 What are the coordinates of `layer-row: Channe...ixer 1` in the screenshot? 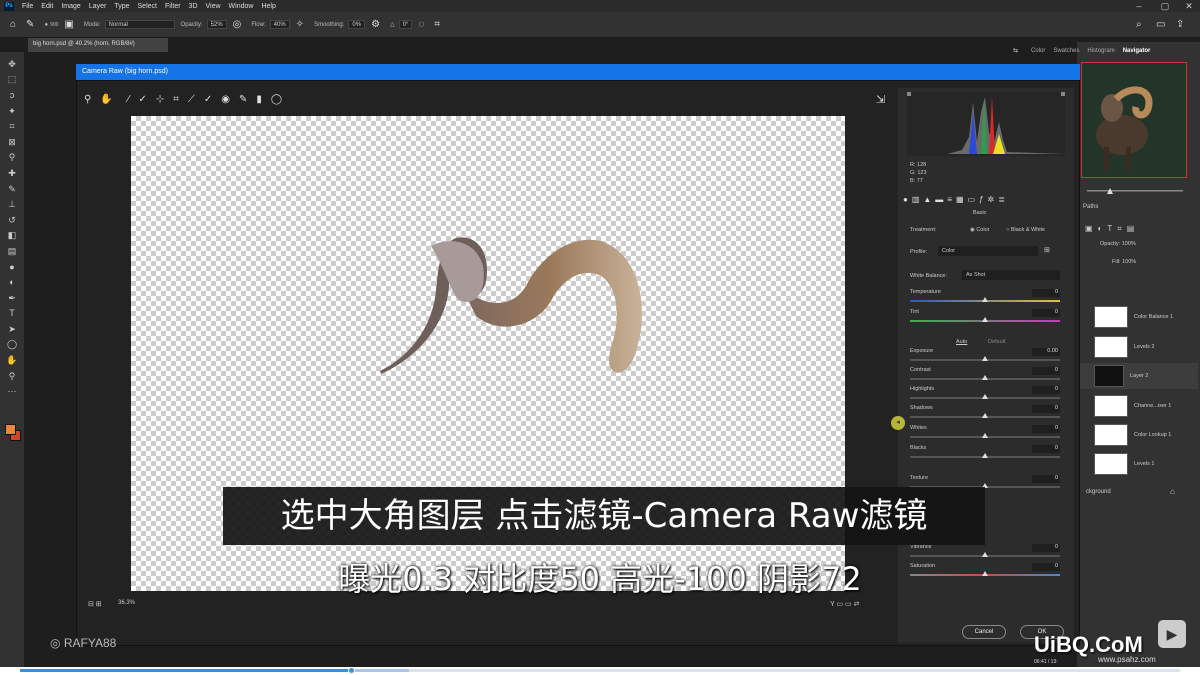 It's located at (1139, 406).